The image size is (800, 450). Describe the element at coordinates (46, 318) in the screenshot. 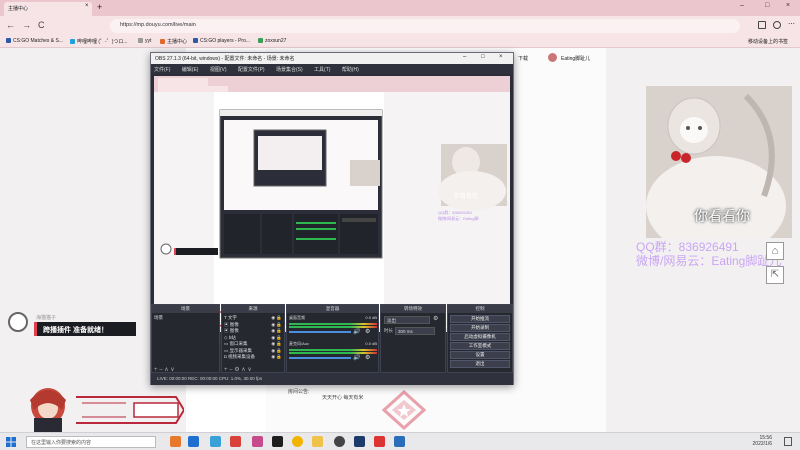

I see `plugin-name: 海猫猫子` at that location.